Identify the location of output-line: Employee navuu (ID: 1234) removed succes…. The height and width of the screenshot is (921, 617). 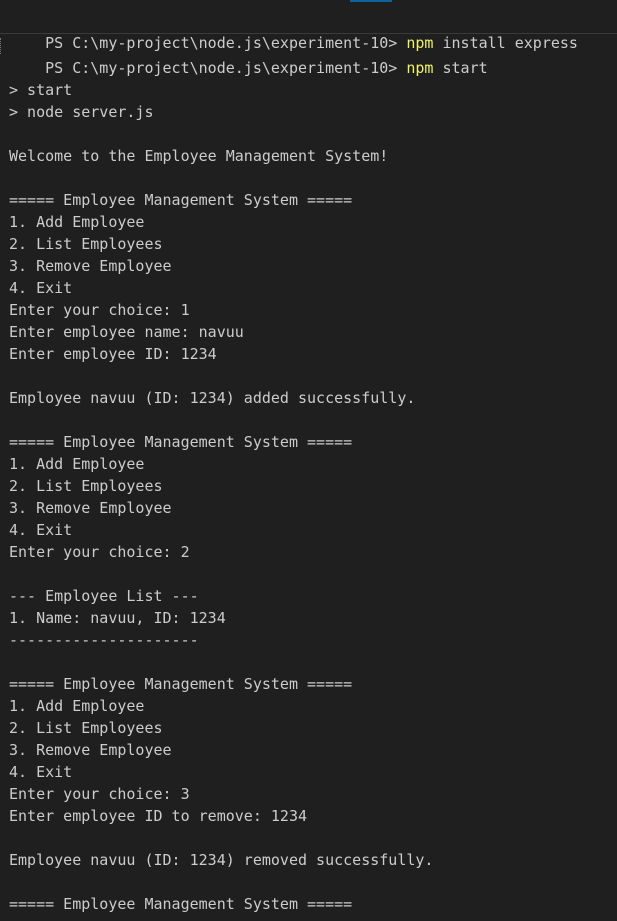
(221, 860).